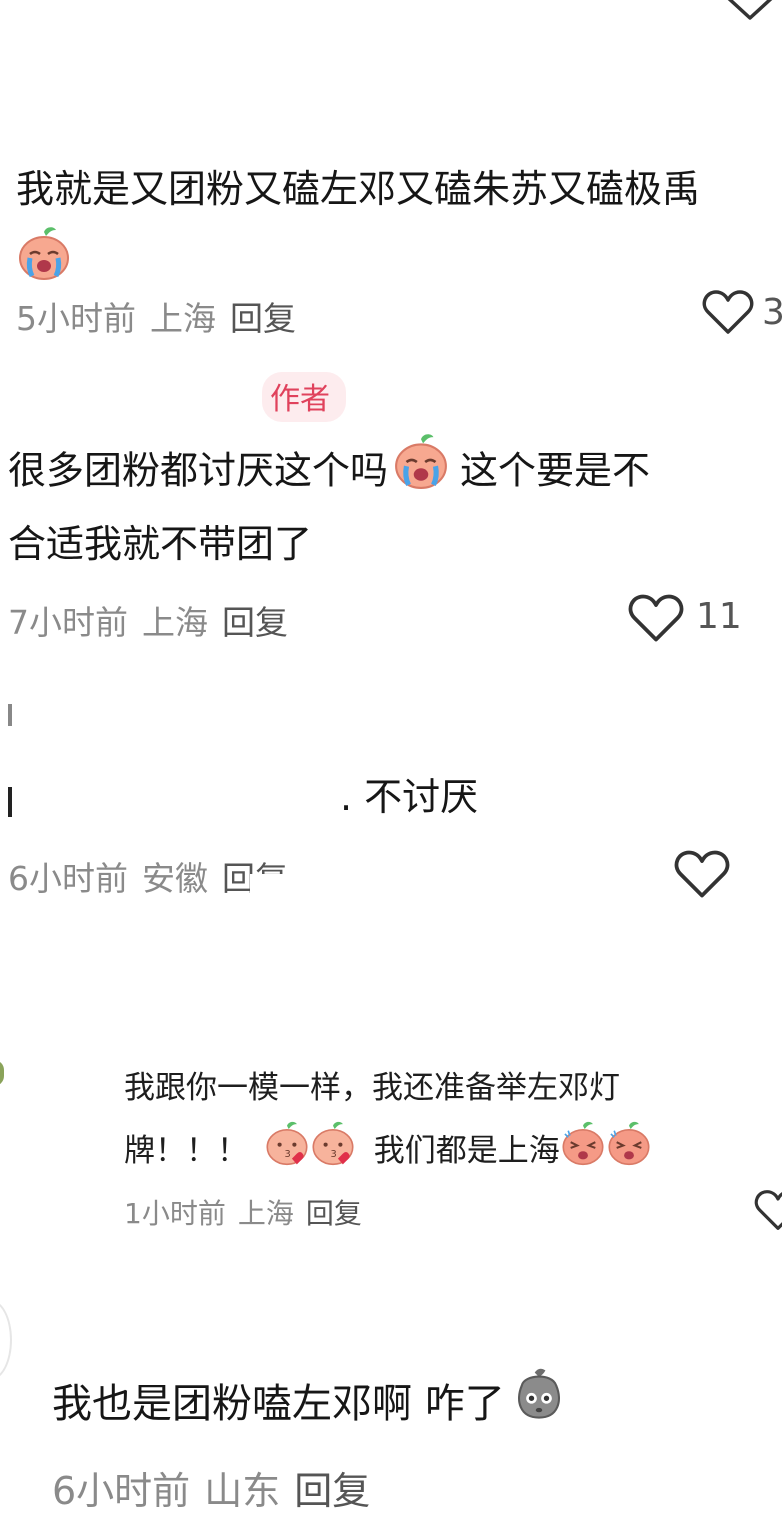 Image resolution: width=782 pixels, height=1535 pixels. I want to click on like-count: 11, so click(719, 616).